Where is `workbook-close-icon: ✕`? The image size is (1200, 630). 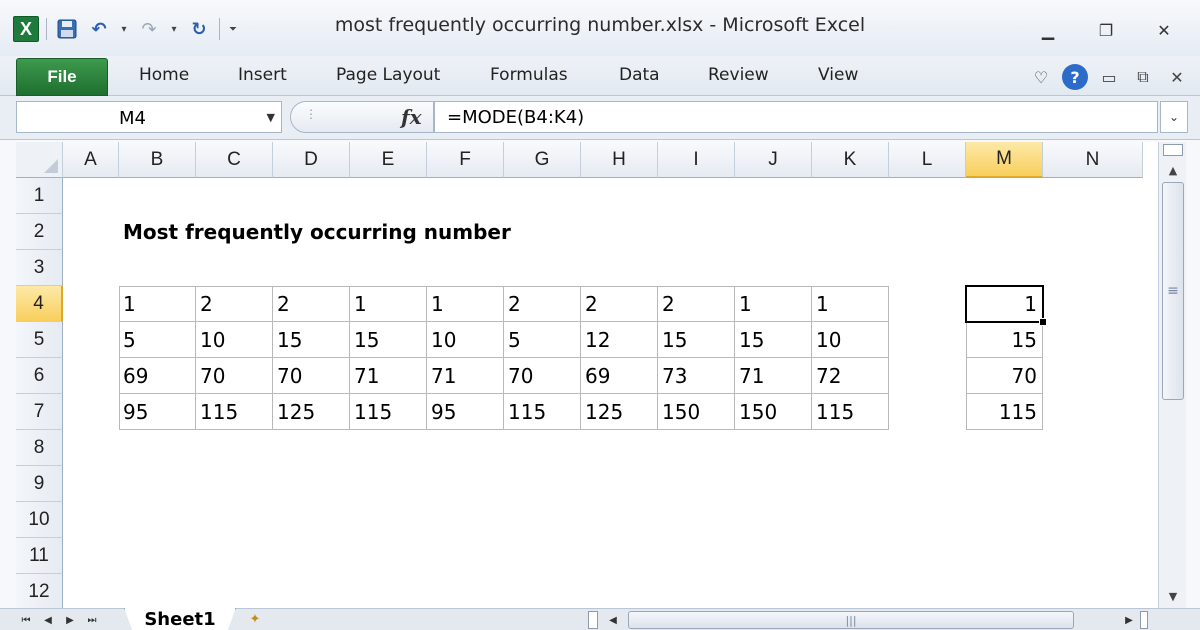 workbook-close-icon: ✕ is located at coordinates (1177, 77).